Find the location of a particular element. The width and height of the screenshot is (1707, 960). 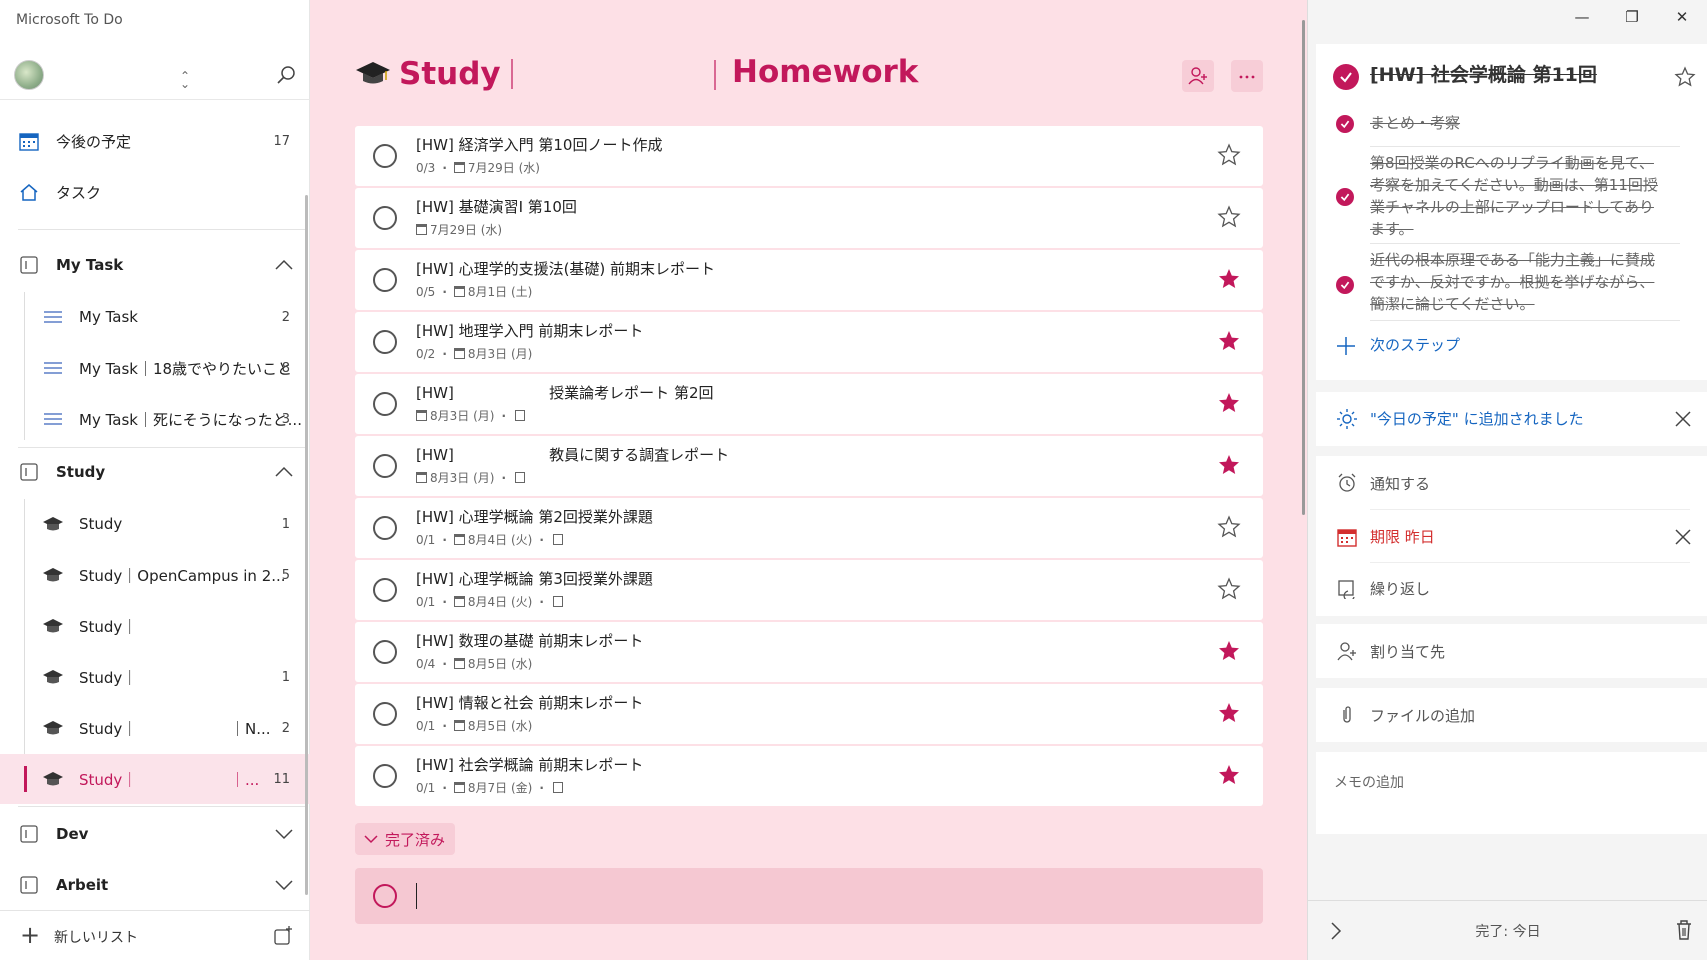

task-row: [HW] 経済学入門 第10回ノート作成 0/3 · 7月29日 (水) is located at coordinates (809, 156).